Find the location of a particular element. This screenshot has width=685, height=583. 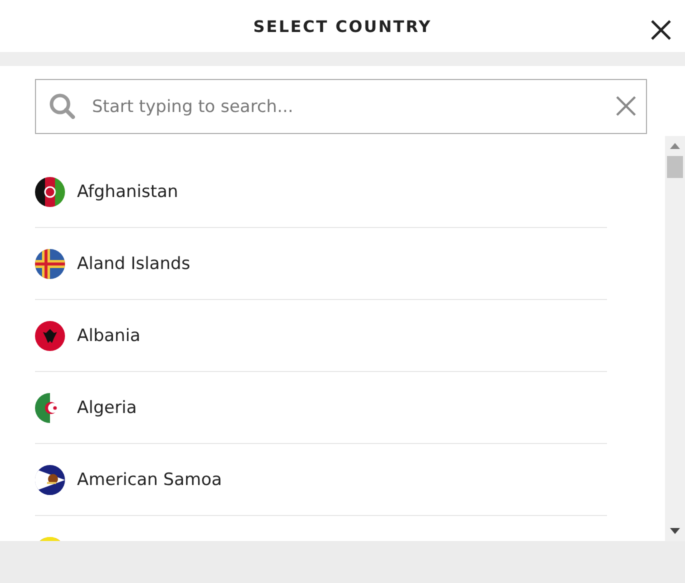

country-item: Afghanistan is located at coordinates (321, 192).